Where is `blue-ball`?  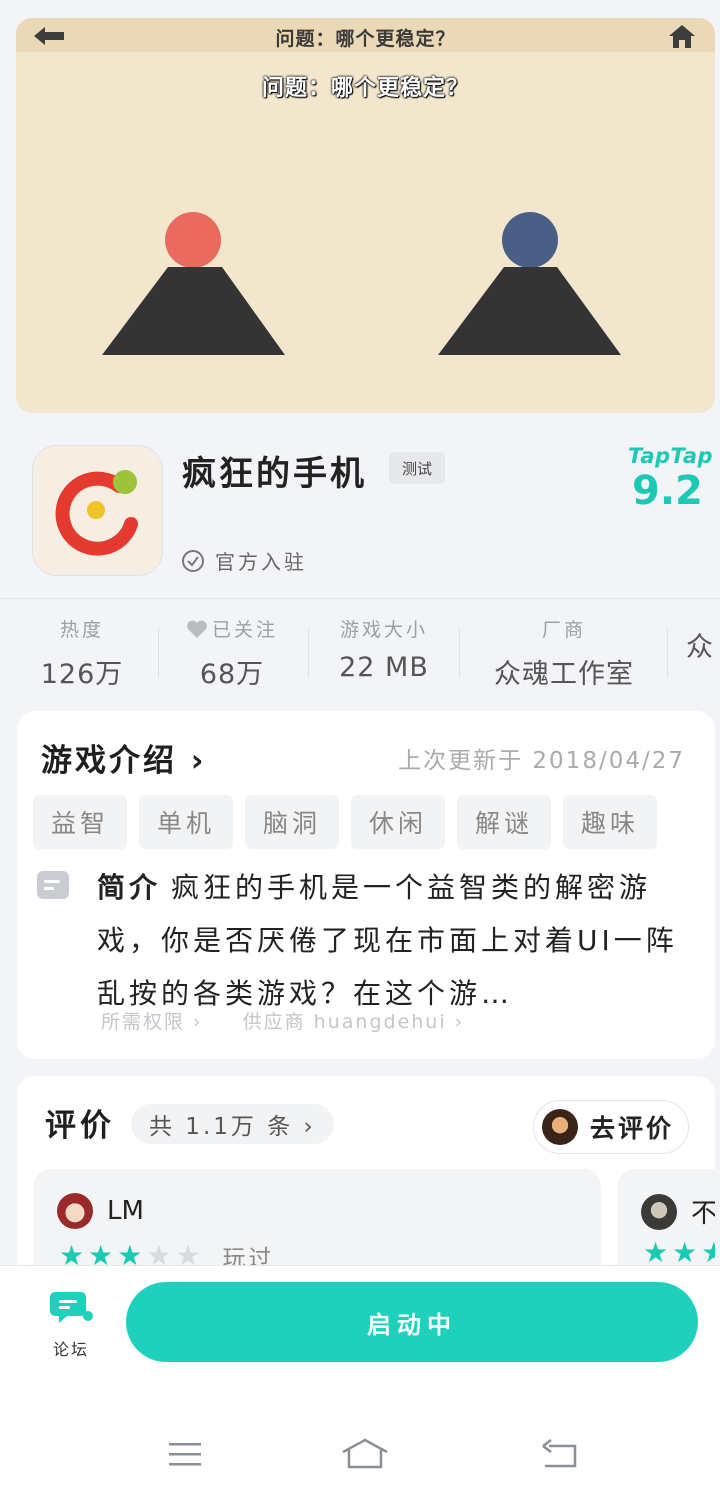
blue-ball is located at coordinates (530, 240).